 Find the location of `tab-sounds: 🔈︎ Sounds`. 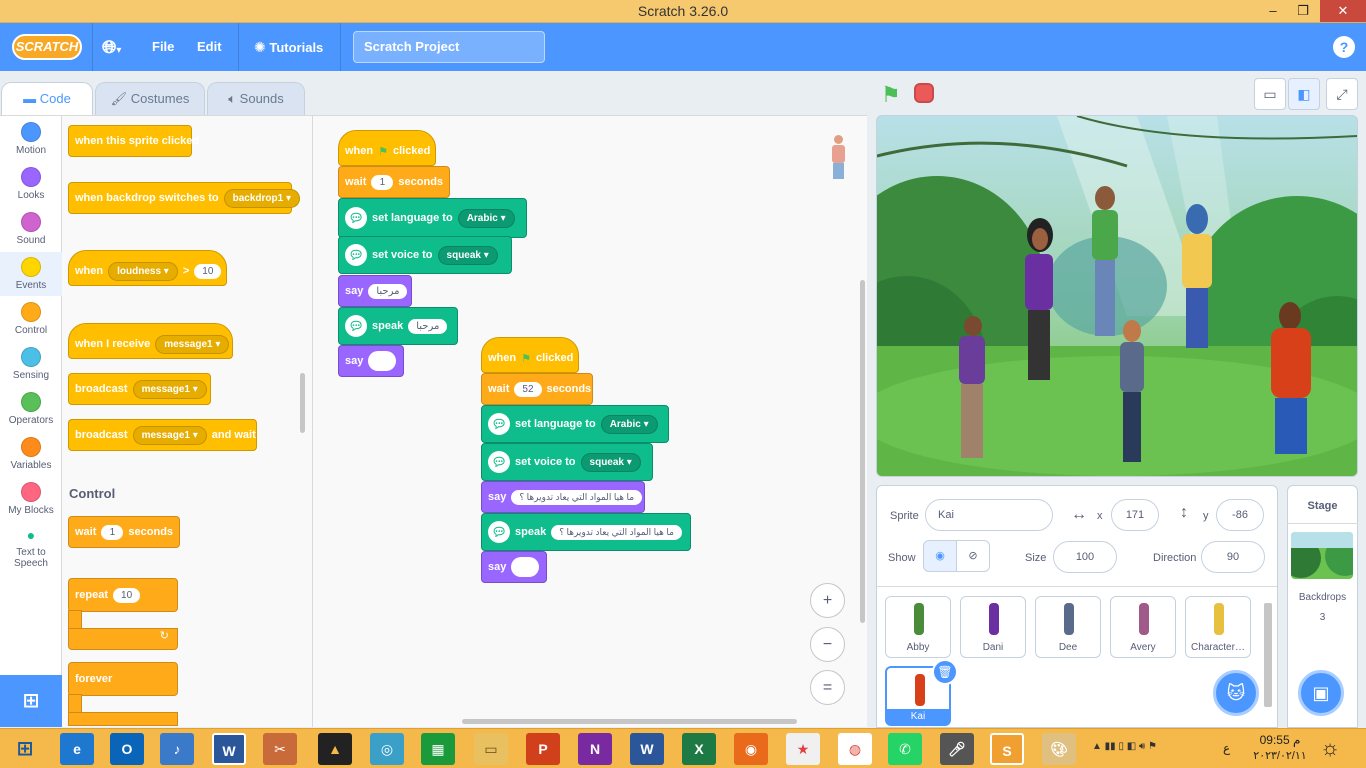

tab-sounds: 🔈︎ Sounds is located at coordinates (256, 99).